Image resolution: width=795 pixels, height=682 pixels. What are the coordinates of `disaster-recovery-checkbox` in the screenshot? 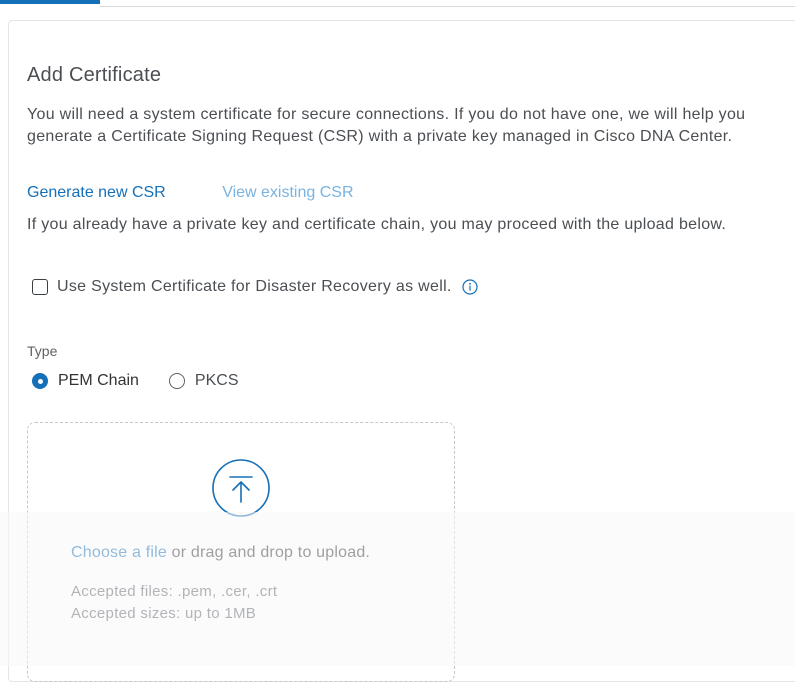 It's located at (40, 287).